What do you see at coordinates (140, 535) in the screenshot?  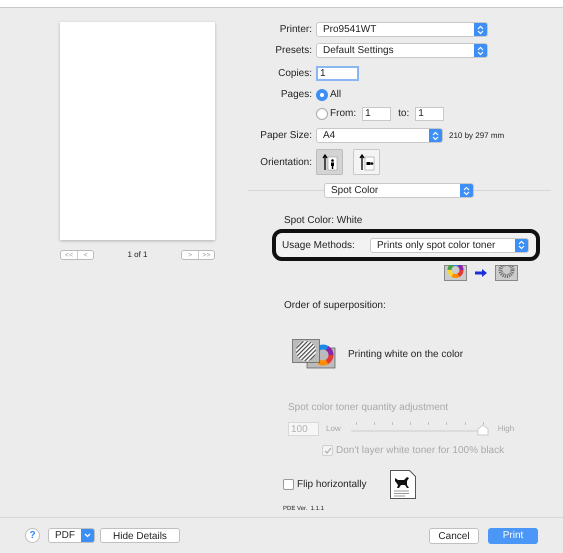 I see `hide-details-button: Hide Details` at bounding box center [140, 535].